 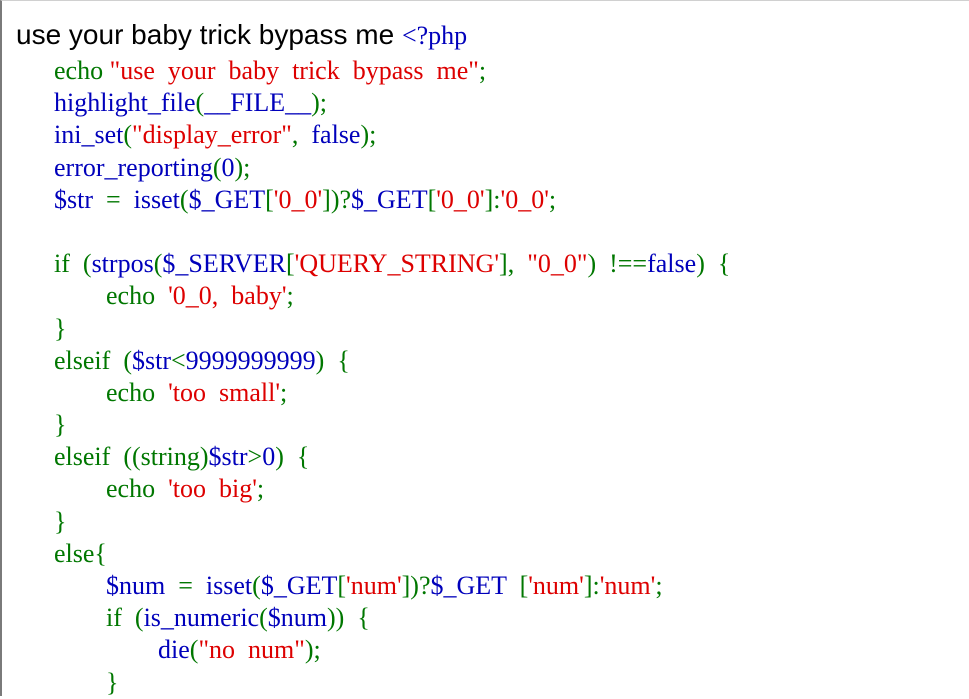 I want to click on code-line: echo '0_0, baby';, so click(x=366, y=296).